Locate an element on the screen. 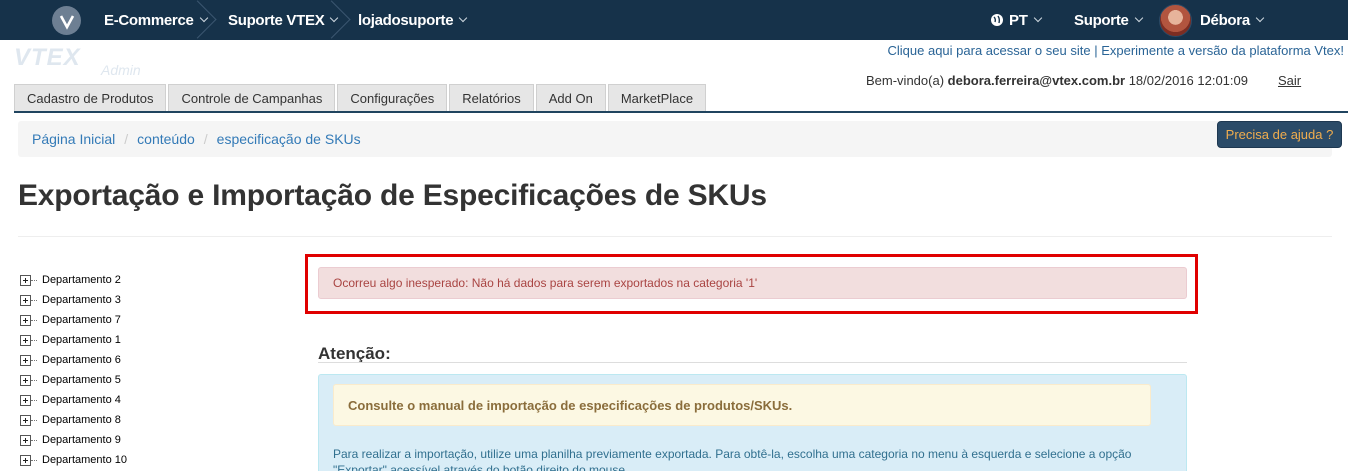 The width and height of the screenshot is (1348, 471). language-selector: PT is located at coordinates (1016, 20).